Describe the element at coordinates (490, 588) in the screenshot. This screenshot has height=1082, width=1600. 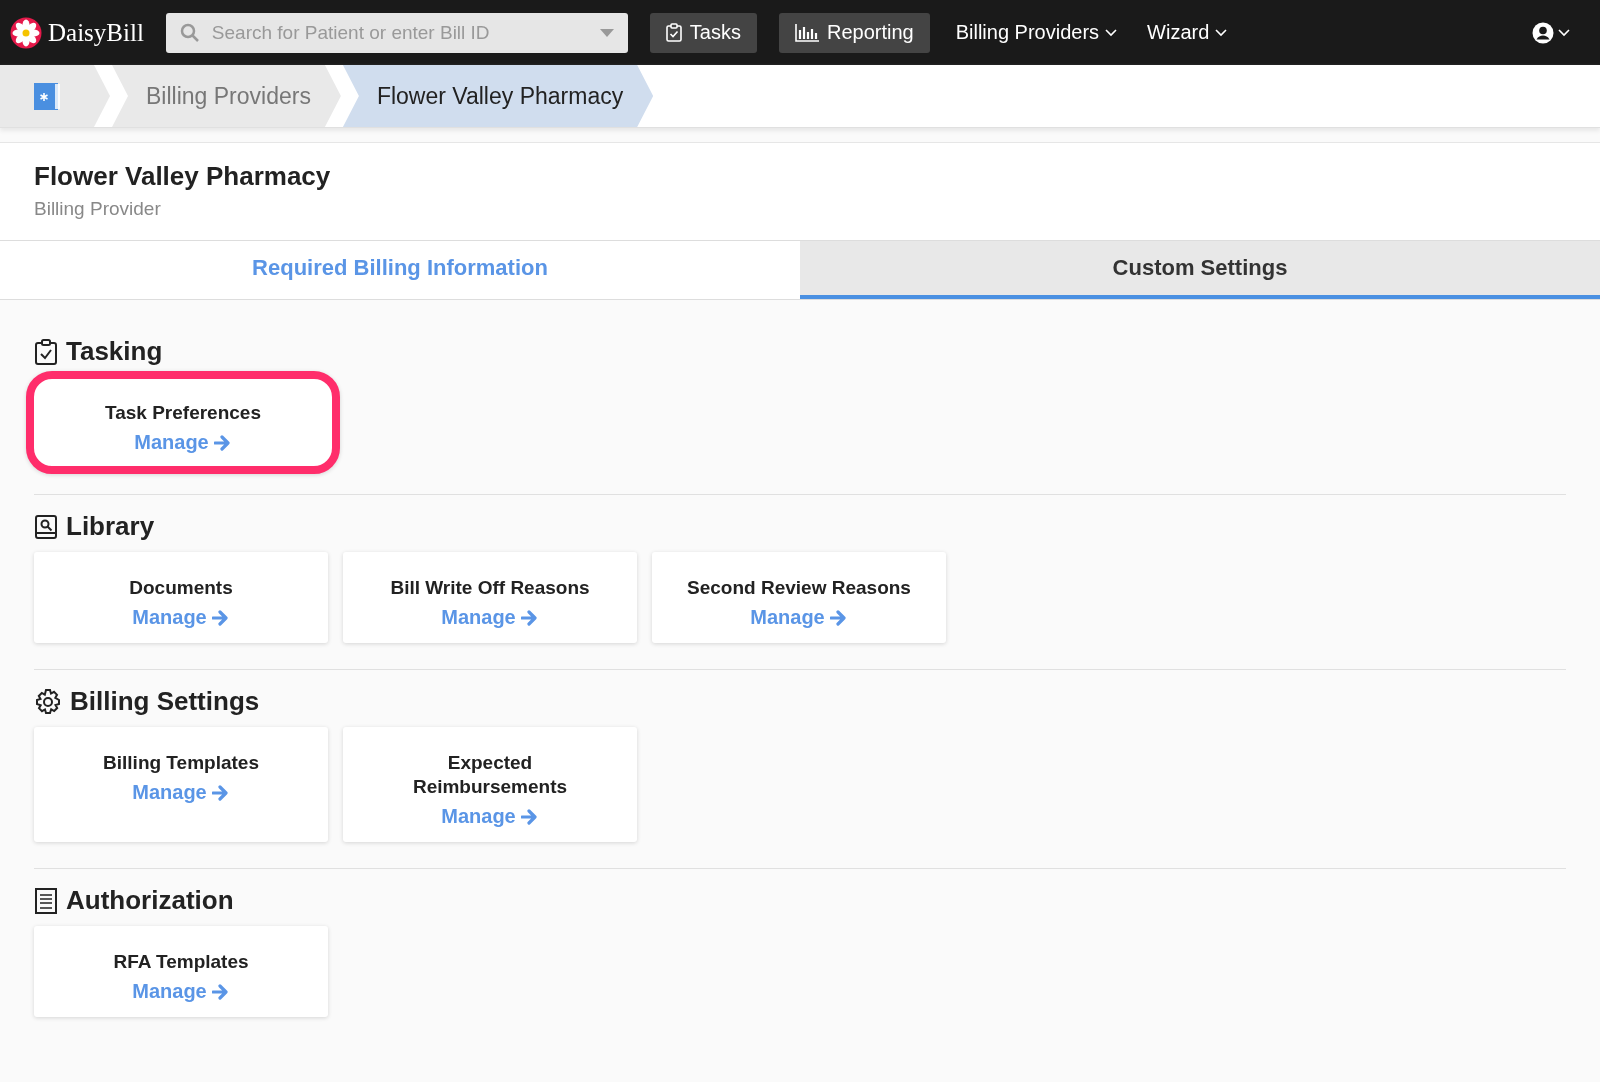
I see `card-title: Bill Write Off Reasons` at that location.